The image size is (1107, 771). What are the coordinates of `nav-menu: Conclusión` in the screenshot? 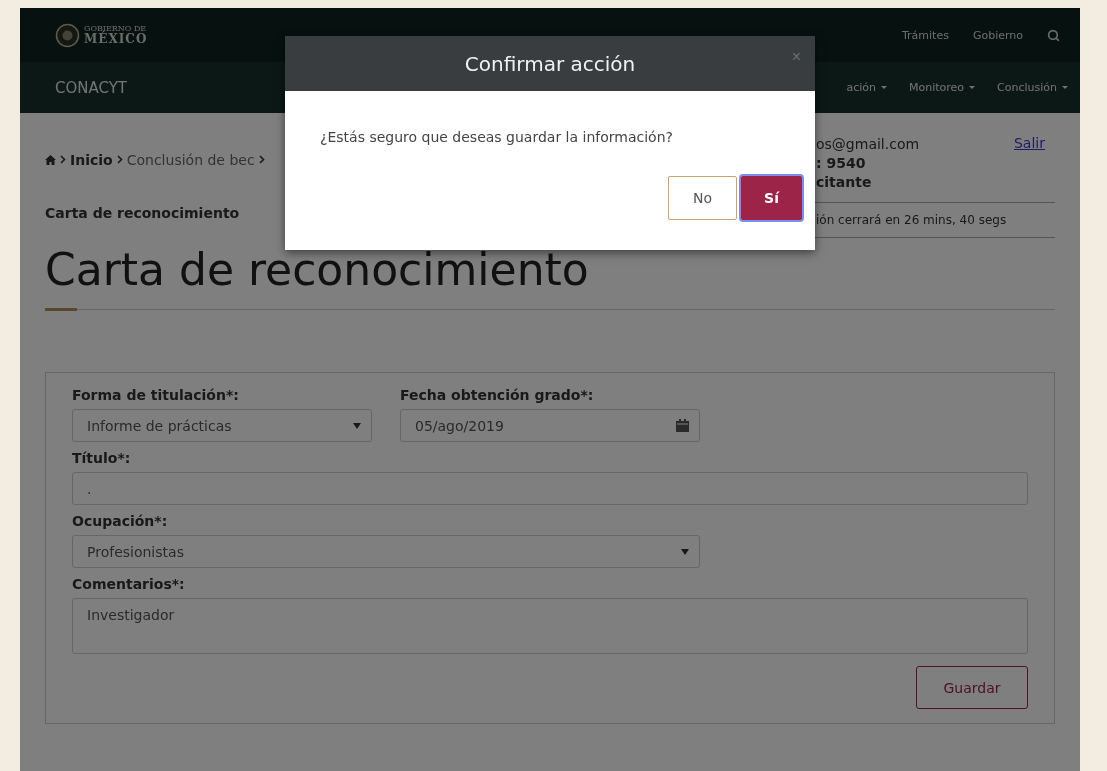 It's located at (1032, 87).